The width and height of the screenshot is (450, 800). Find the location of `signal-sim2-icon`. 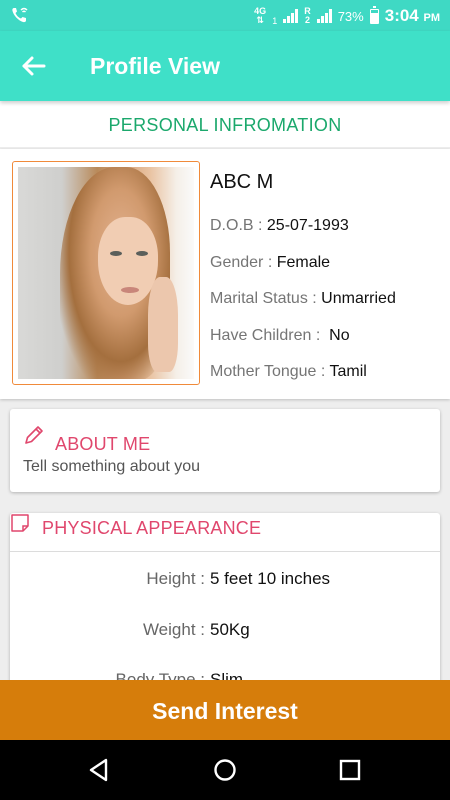

signal-sim2-icon is located at coordinates (324, 16).